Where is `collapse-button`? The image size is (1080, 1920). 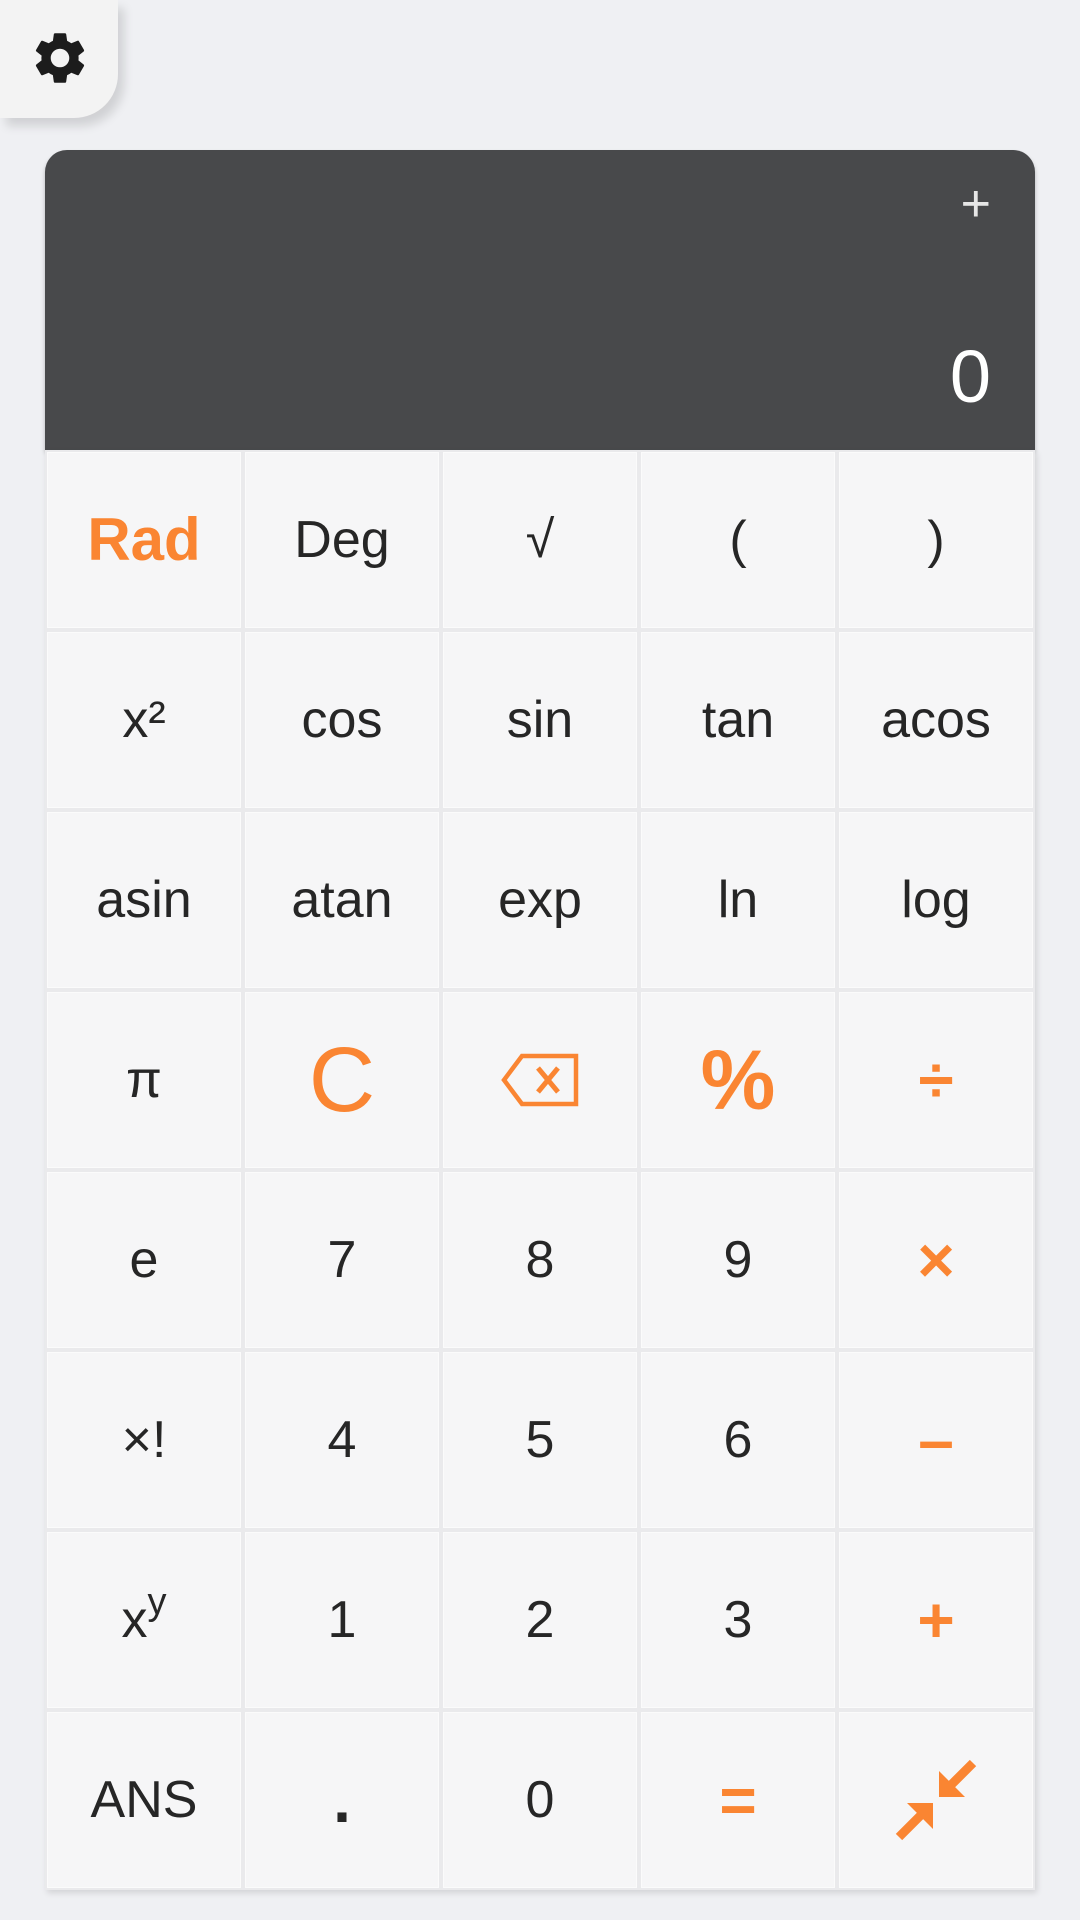
collapse-button is located at coordinates (936, 1800).